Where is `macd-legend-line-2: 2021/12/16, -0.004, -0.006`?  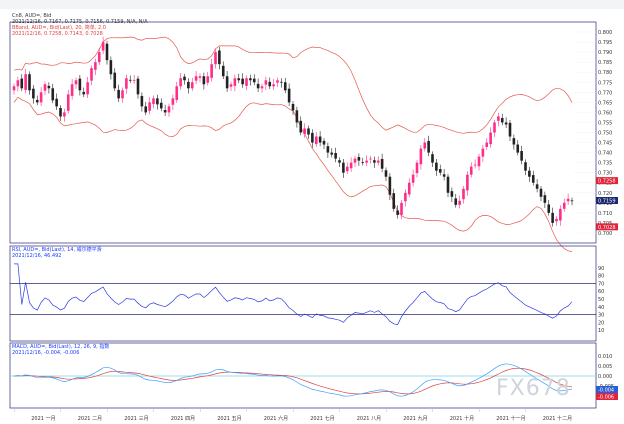 macd-legend-line-2: 2021/12/16, -0.004, -0.006 is located at coordinates (45, 353).